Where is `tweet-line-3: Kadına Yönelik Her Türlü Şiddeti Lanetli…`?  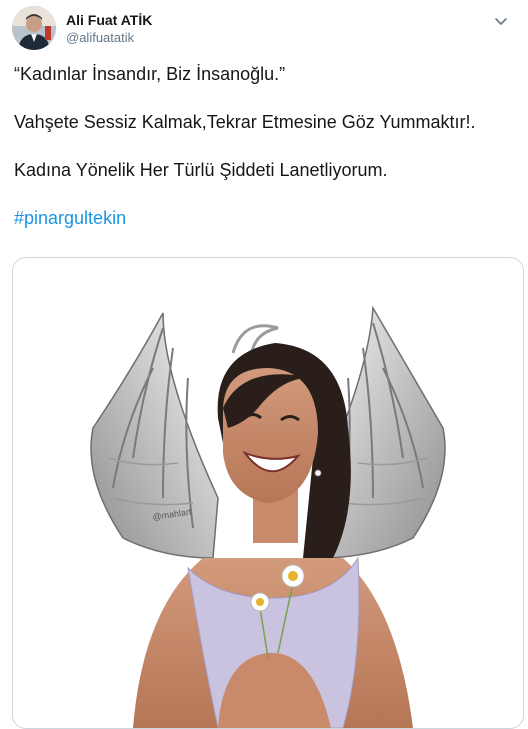 tweet-line-3: Kadına Yönelik Her Türlü Şiddeti Lanetli… is located at coordinates (201, 170).